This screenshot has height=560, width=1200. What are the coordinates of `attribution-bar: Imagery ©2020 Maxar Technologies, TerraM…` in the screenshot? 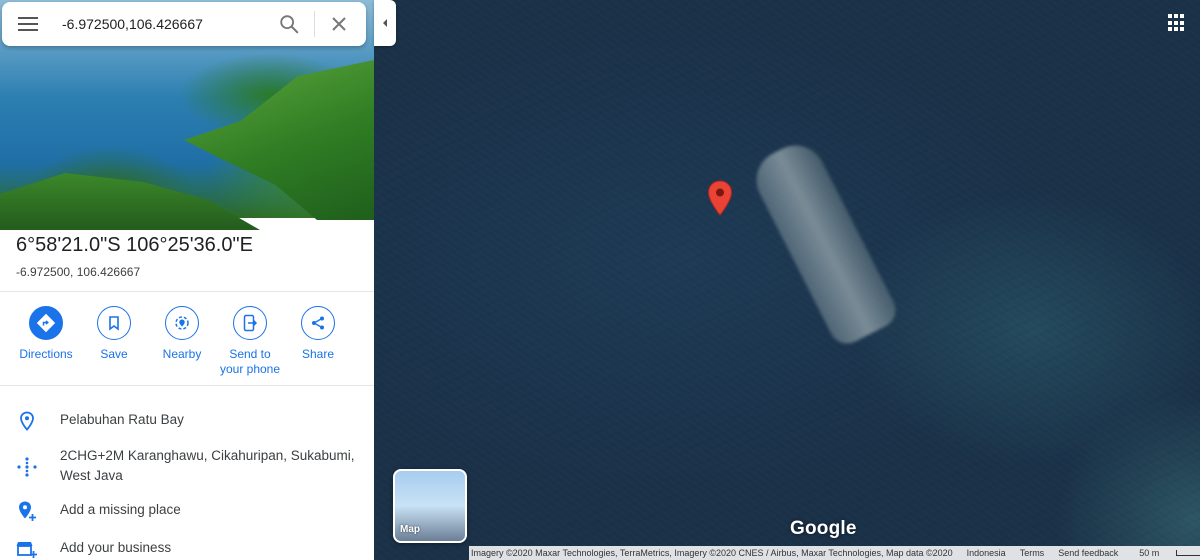 It's located at (834, 553).